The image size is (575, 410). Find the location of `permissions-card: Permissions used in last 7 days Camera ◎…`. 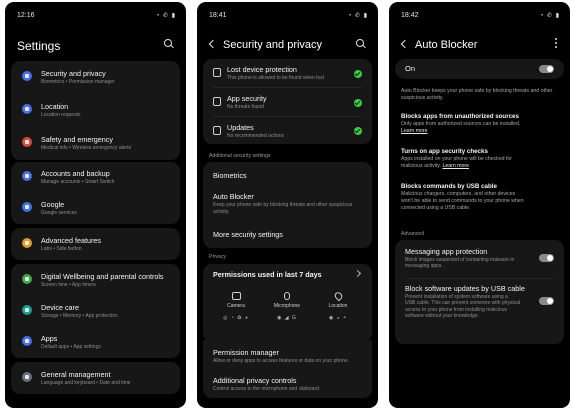

permissions-card: Permissions used in last 7 days Camera ◎… is located at coordinates (287, 303).